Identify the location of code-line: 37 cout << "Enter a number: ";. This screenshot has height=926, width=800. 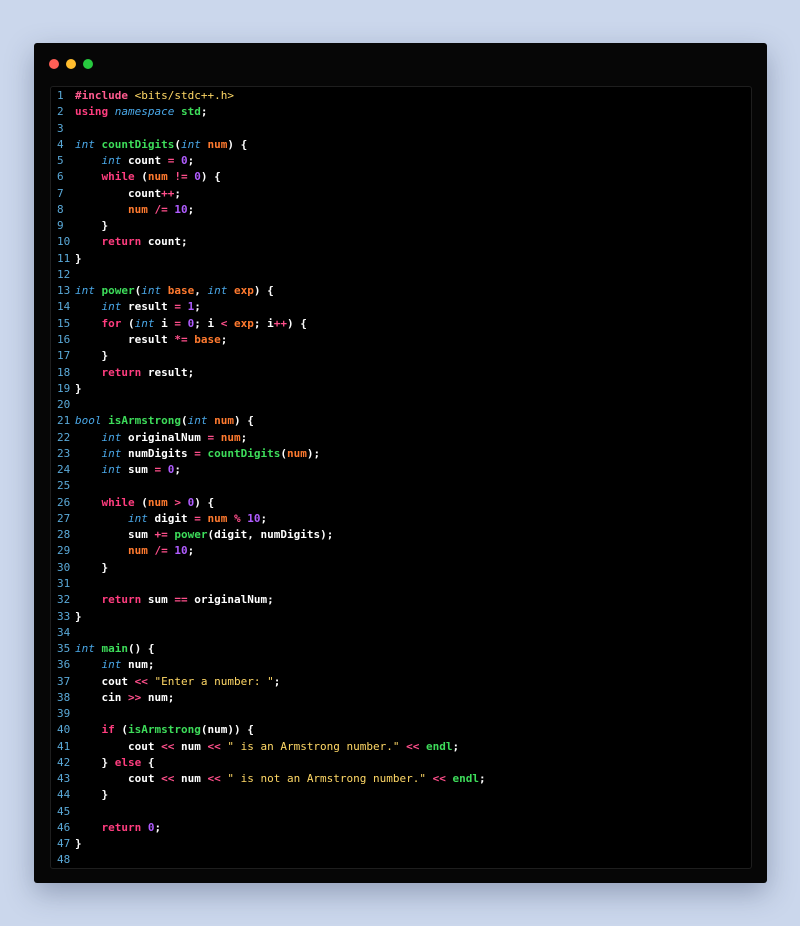
(268, 682).